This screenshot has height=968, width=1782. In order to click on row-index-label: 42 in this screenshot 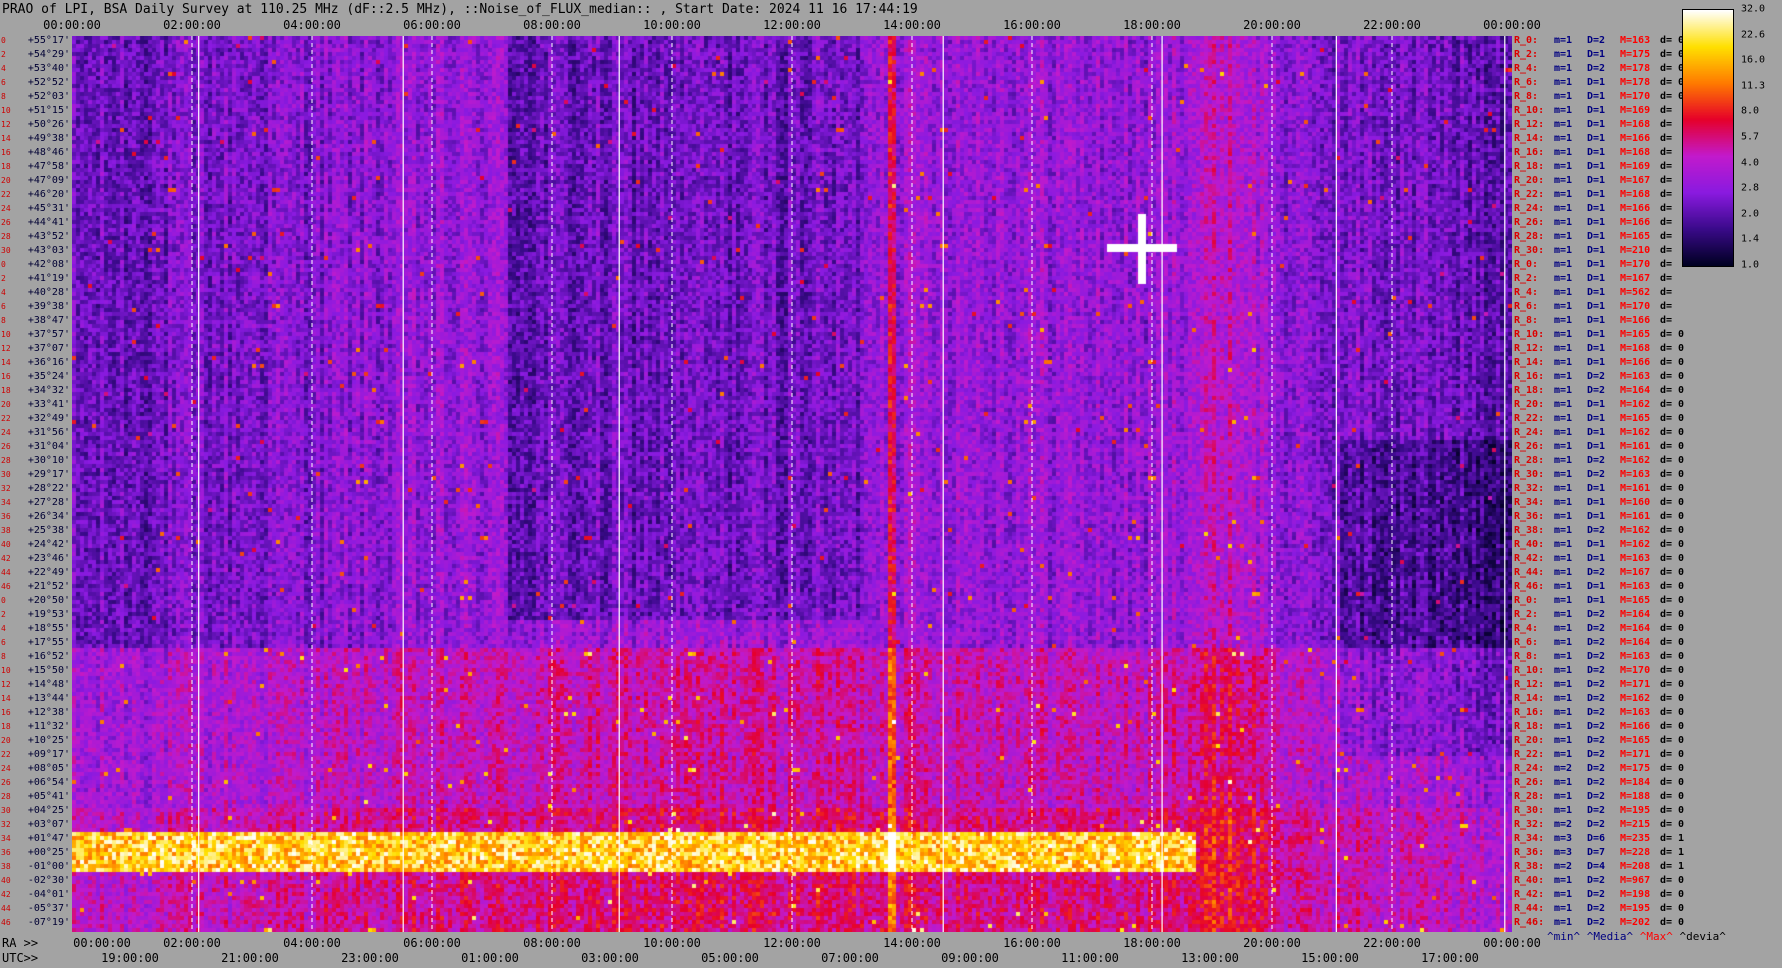, I will do `click(6, 894)`.